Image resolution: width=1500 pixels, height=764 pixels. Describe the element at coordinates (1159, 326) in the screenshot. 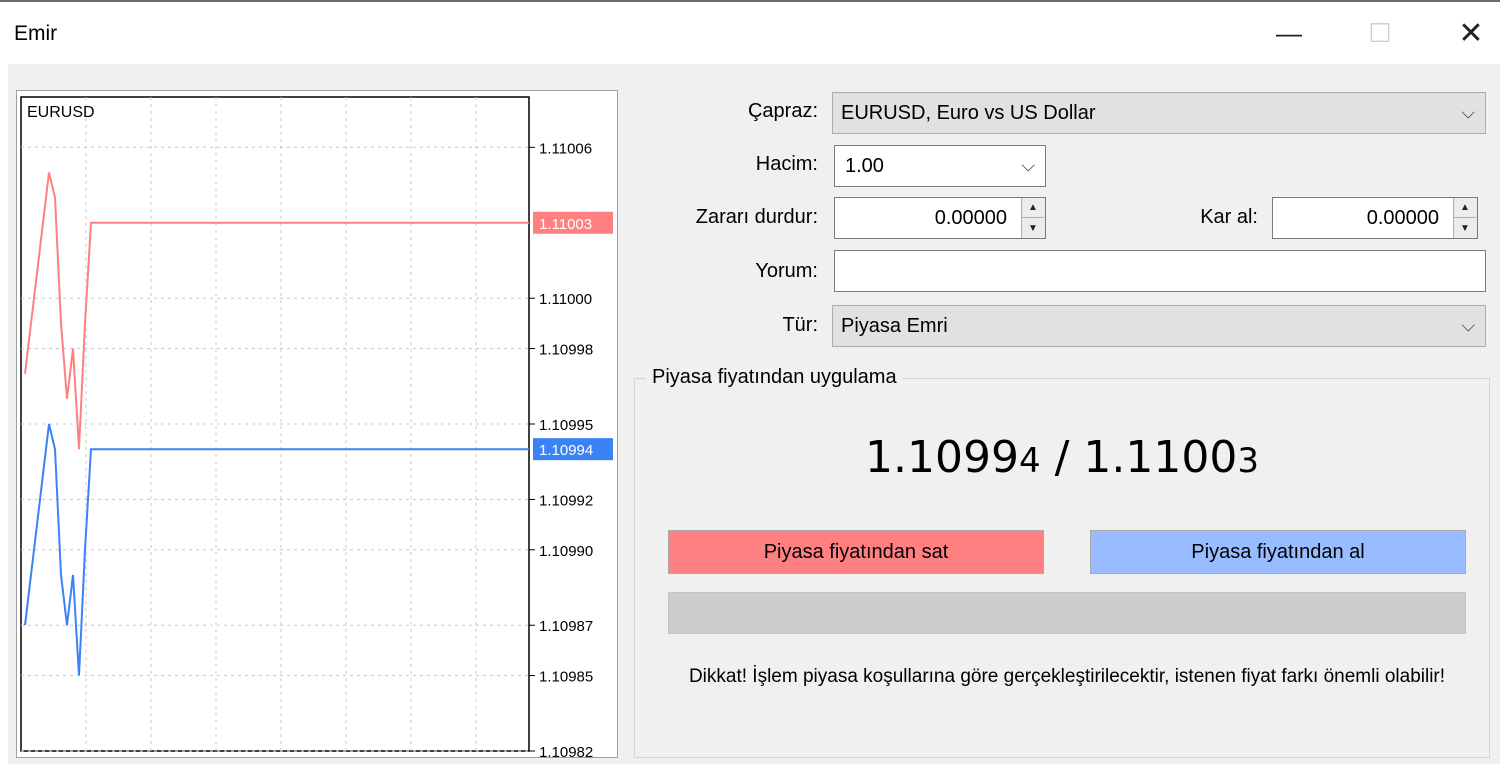

I see `order-type-select: Piyasa Emri ⌵` at that location.